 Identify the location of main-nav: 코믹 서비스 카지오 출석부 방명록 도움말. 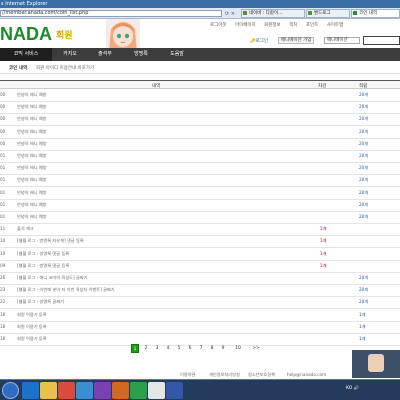
(200, 54).